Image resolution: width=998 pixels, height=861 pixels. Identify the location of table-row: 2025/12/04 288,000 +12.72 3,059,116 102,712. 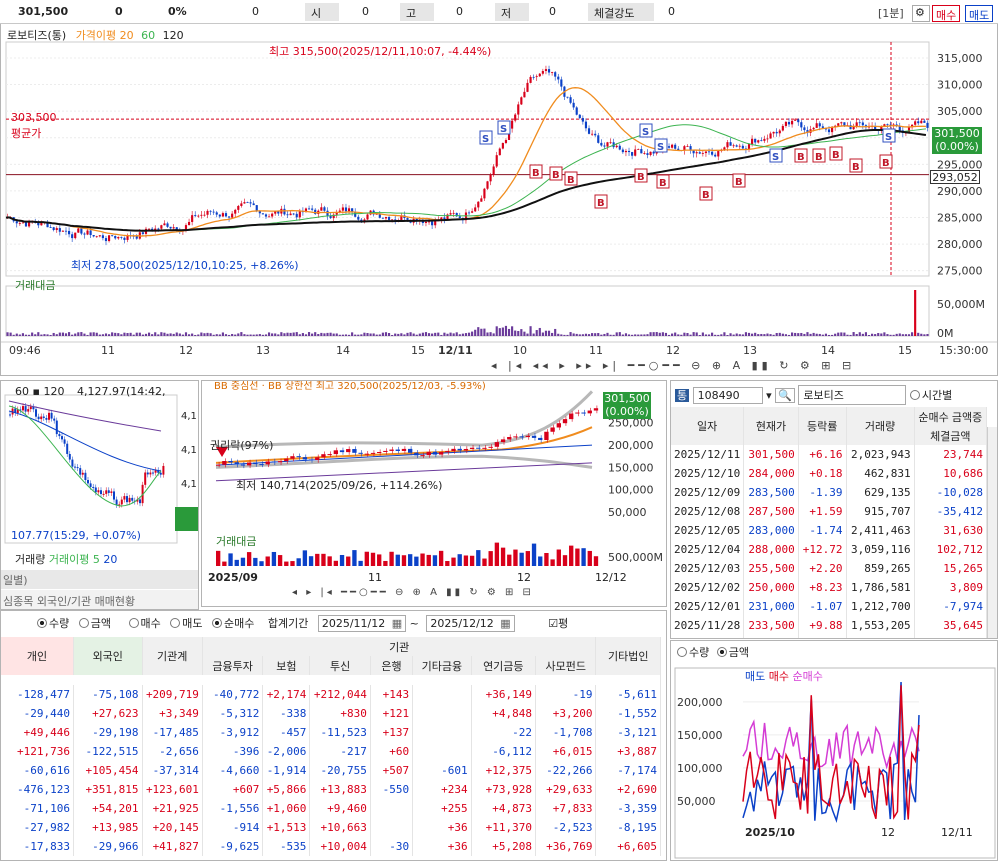
(829, 549).